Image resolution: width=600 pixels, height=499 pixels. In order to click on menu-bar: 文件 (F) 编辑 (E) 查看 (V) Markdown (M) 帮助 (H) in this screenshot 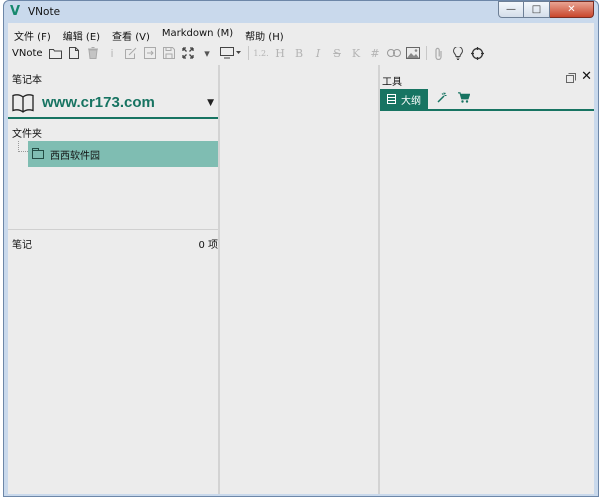, I will do `click(149, 34)`.